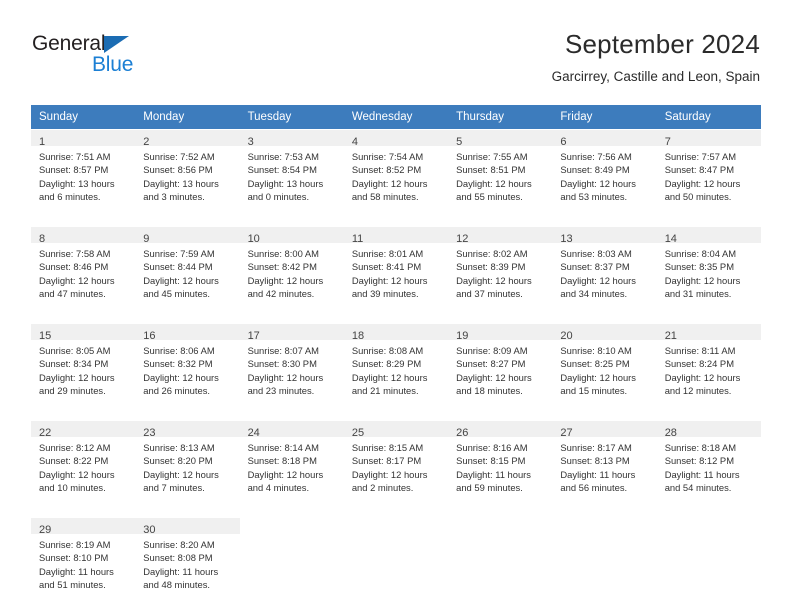 This screenshot has height=612, width=792. Describe the element at coordinates (489, 391) in the screenshot. I see `daylight-text-line2: and 18 minutes.` at that location.